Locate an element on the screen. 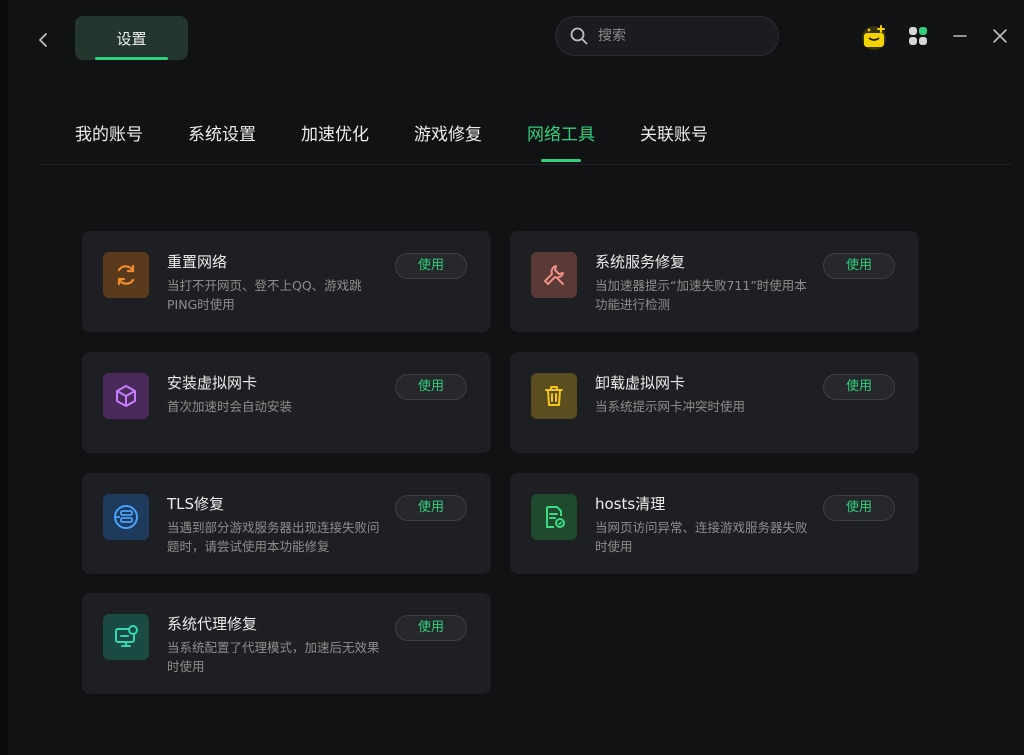 The width and height of the screenshot is (1024, 755). wrench-icon is located at coordinates (554, 275).